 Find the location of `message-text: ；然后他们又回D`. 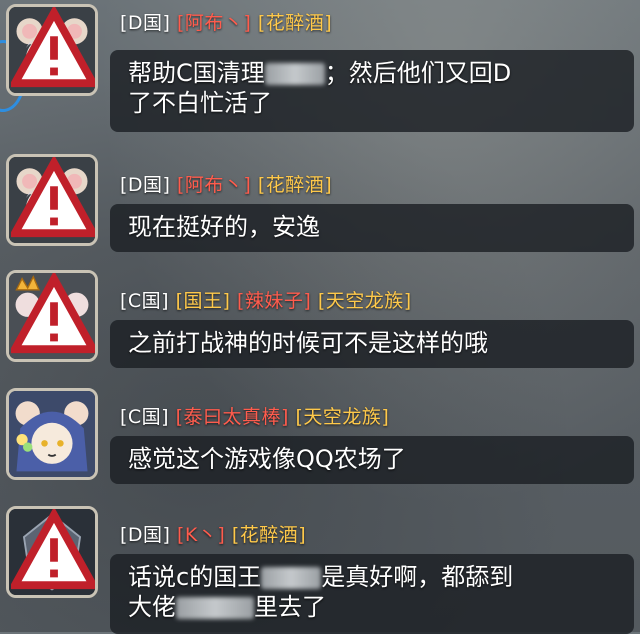

message-text: ；然后他们又回D is located at coordinates (418, 73).